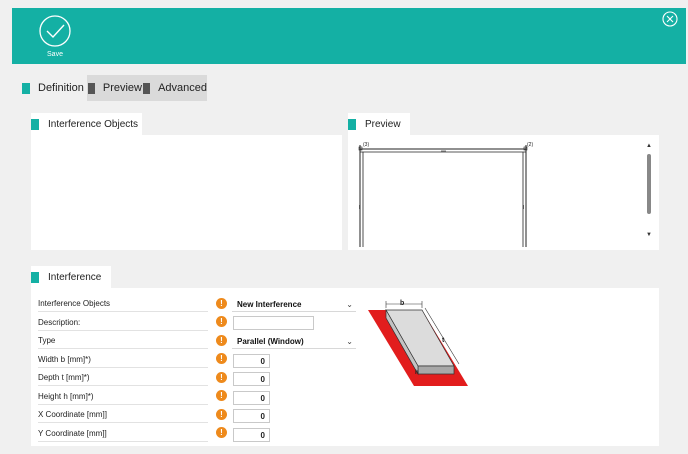 Image resolution: width=688 pixels, height=454 pixels. I want to click on objects-panel-title: Interference Objects, so click(93, 124).